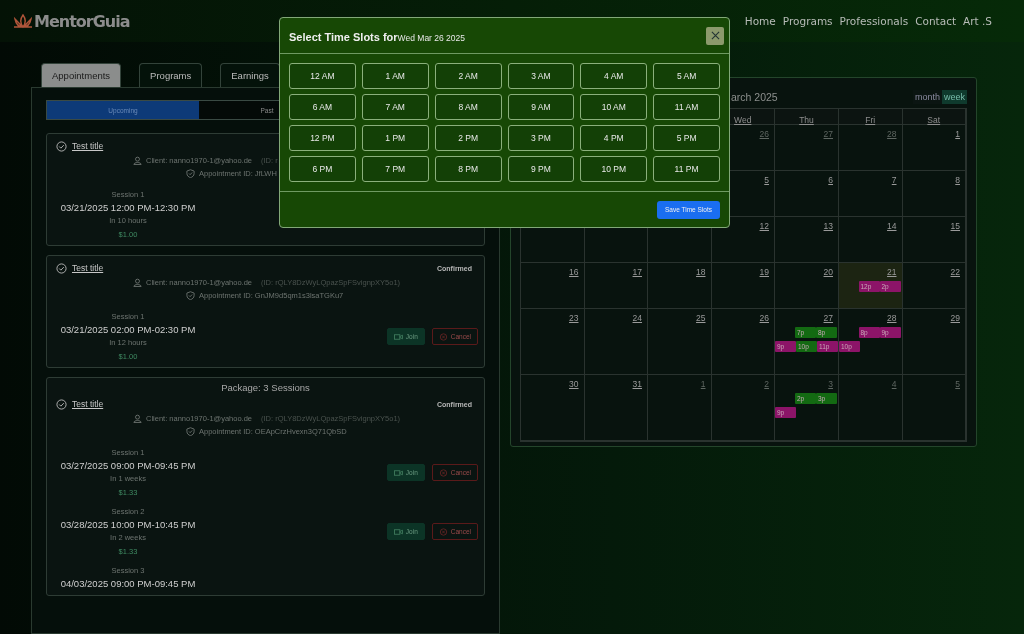 This screenshot has height=634, width=1024. I want to click on time-slot-button: 4 PM, so click(614, 138).